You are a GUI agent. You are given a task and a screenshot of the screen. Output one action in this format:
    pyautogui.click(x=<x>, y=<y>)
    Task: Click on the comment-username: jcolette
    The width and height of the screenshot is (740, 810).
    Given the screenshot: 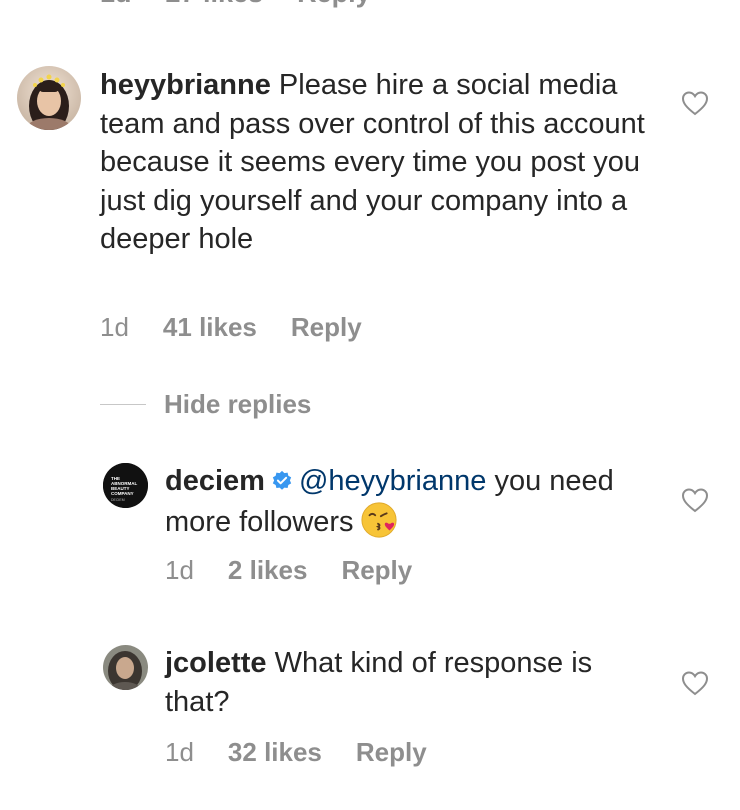 What is the action you would take?
    pyautogui.click(x=216, y=663)
    